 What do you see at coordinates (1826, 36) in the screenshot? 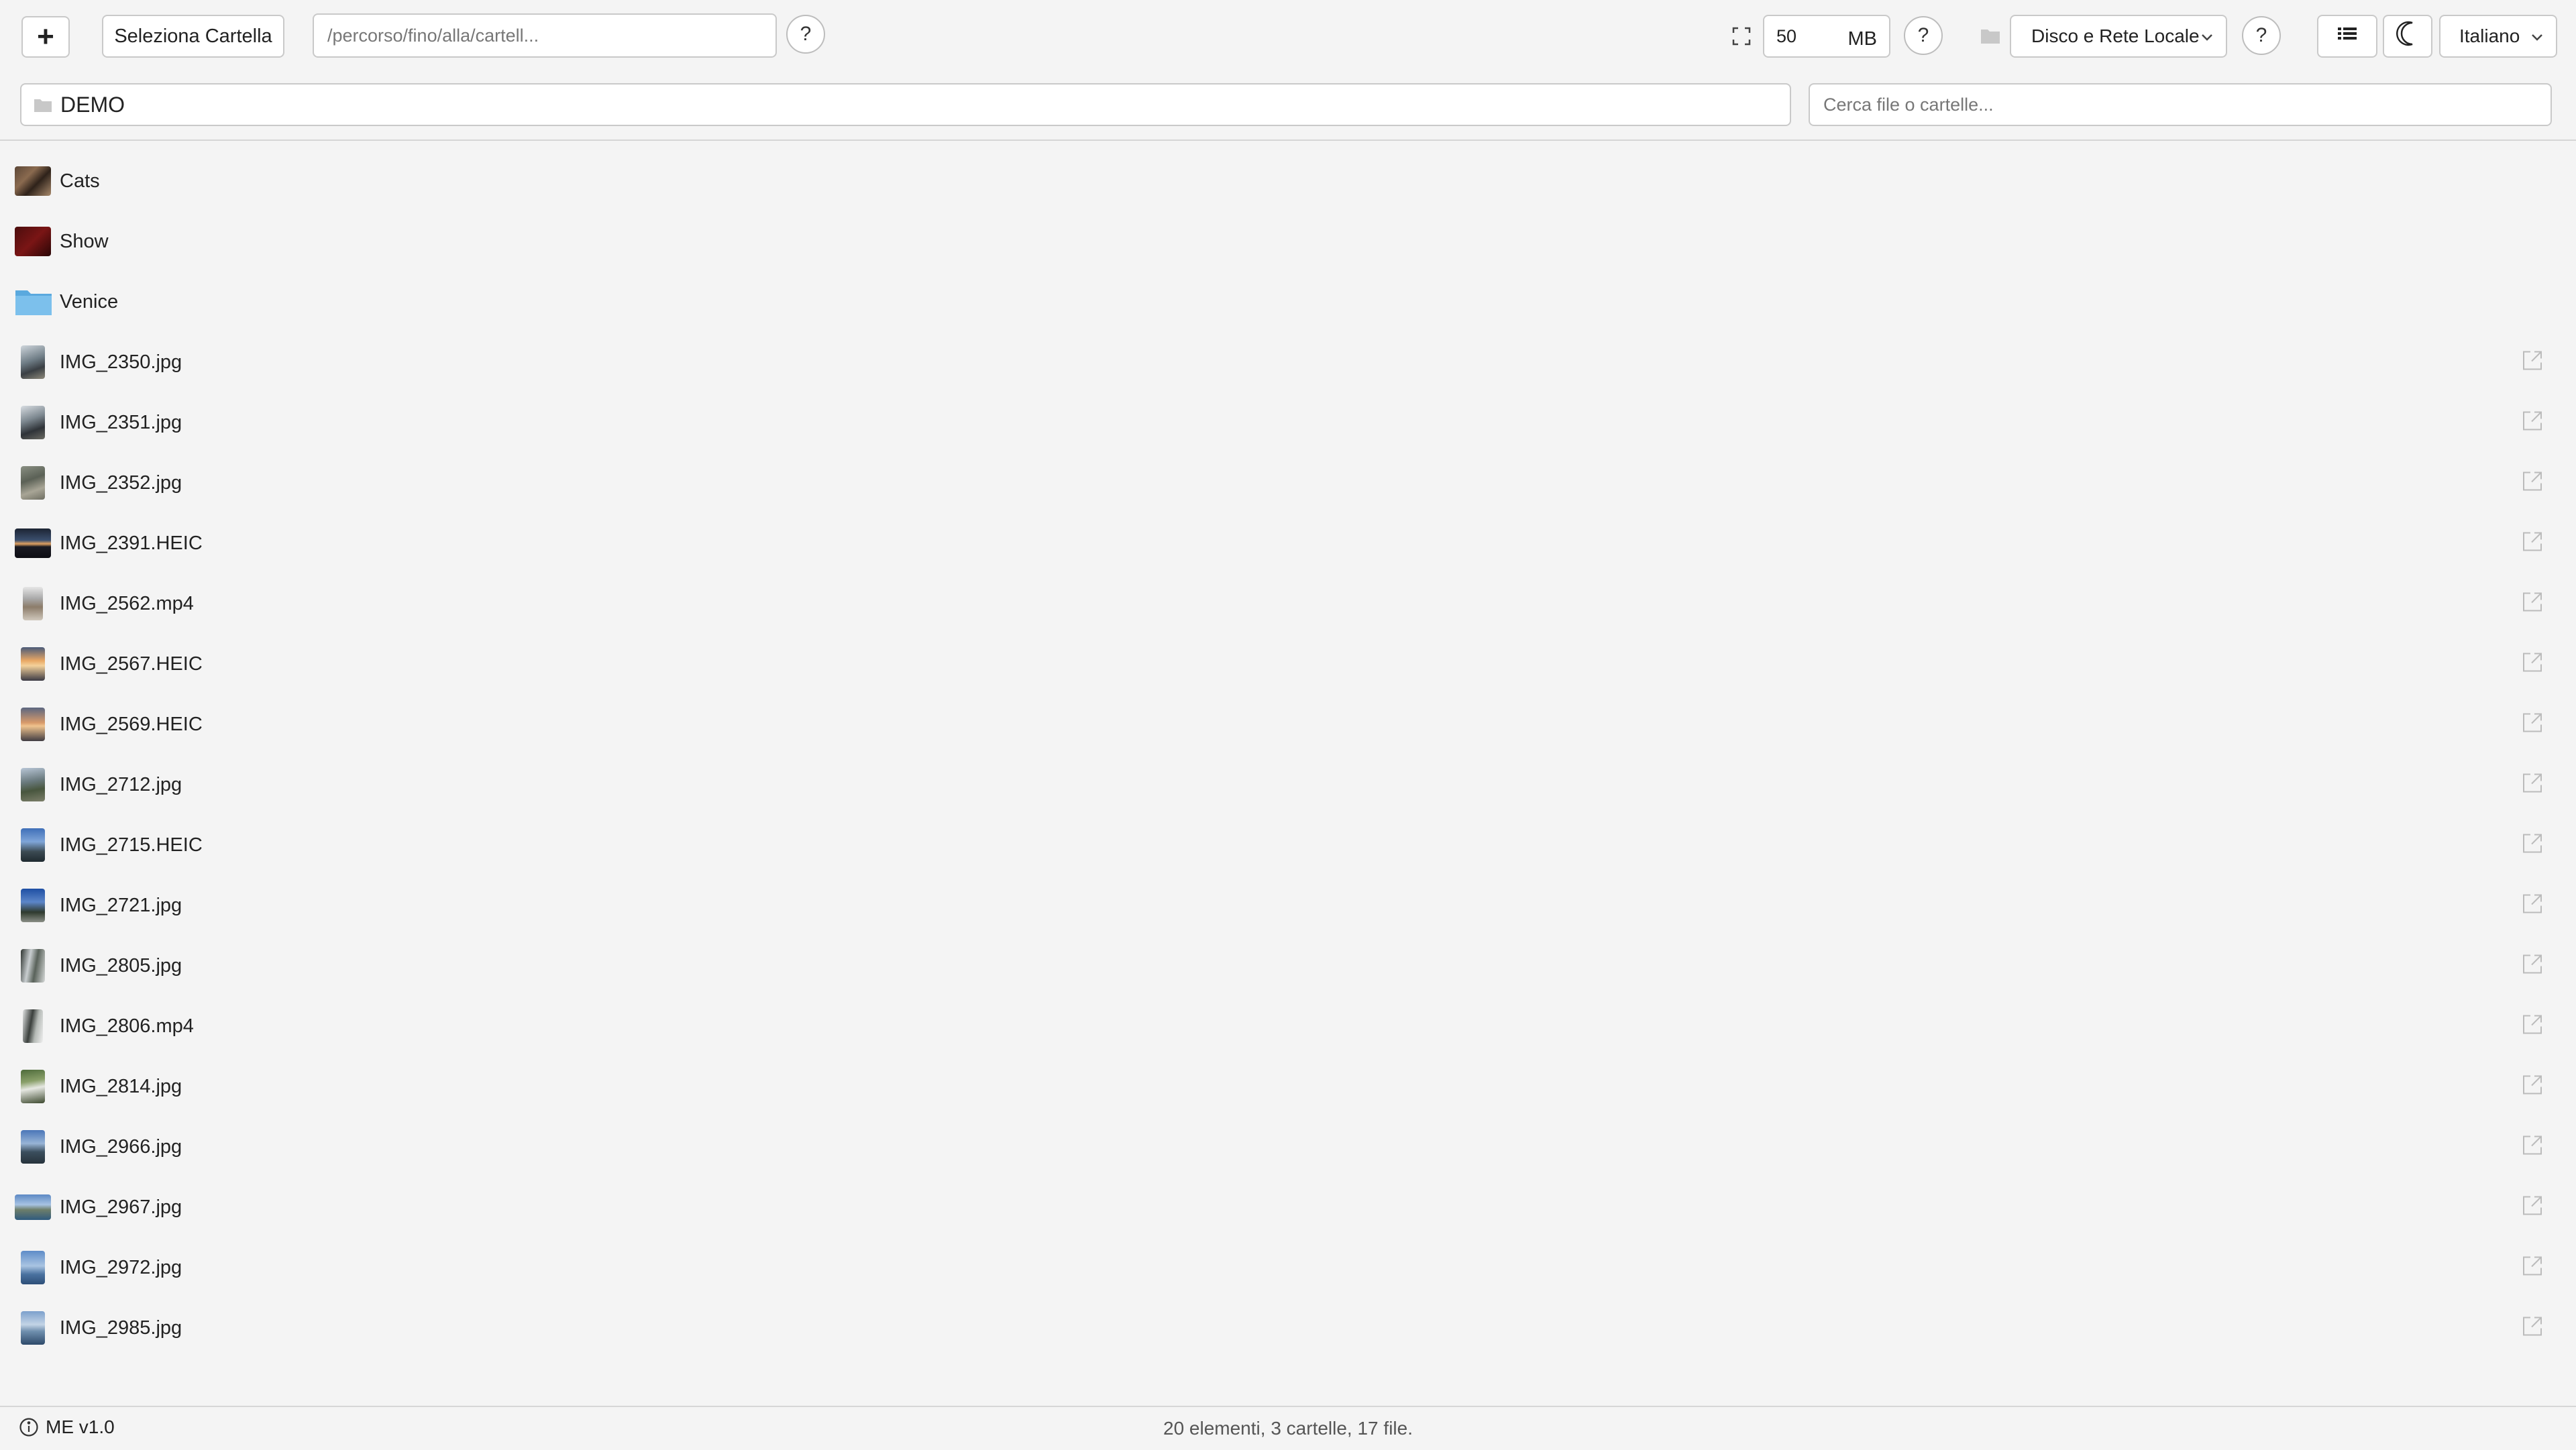
I see `size-limit-input: 50 MB` at bounding box center [1826, 36].